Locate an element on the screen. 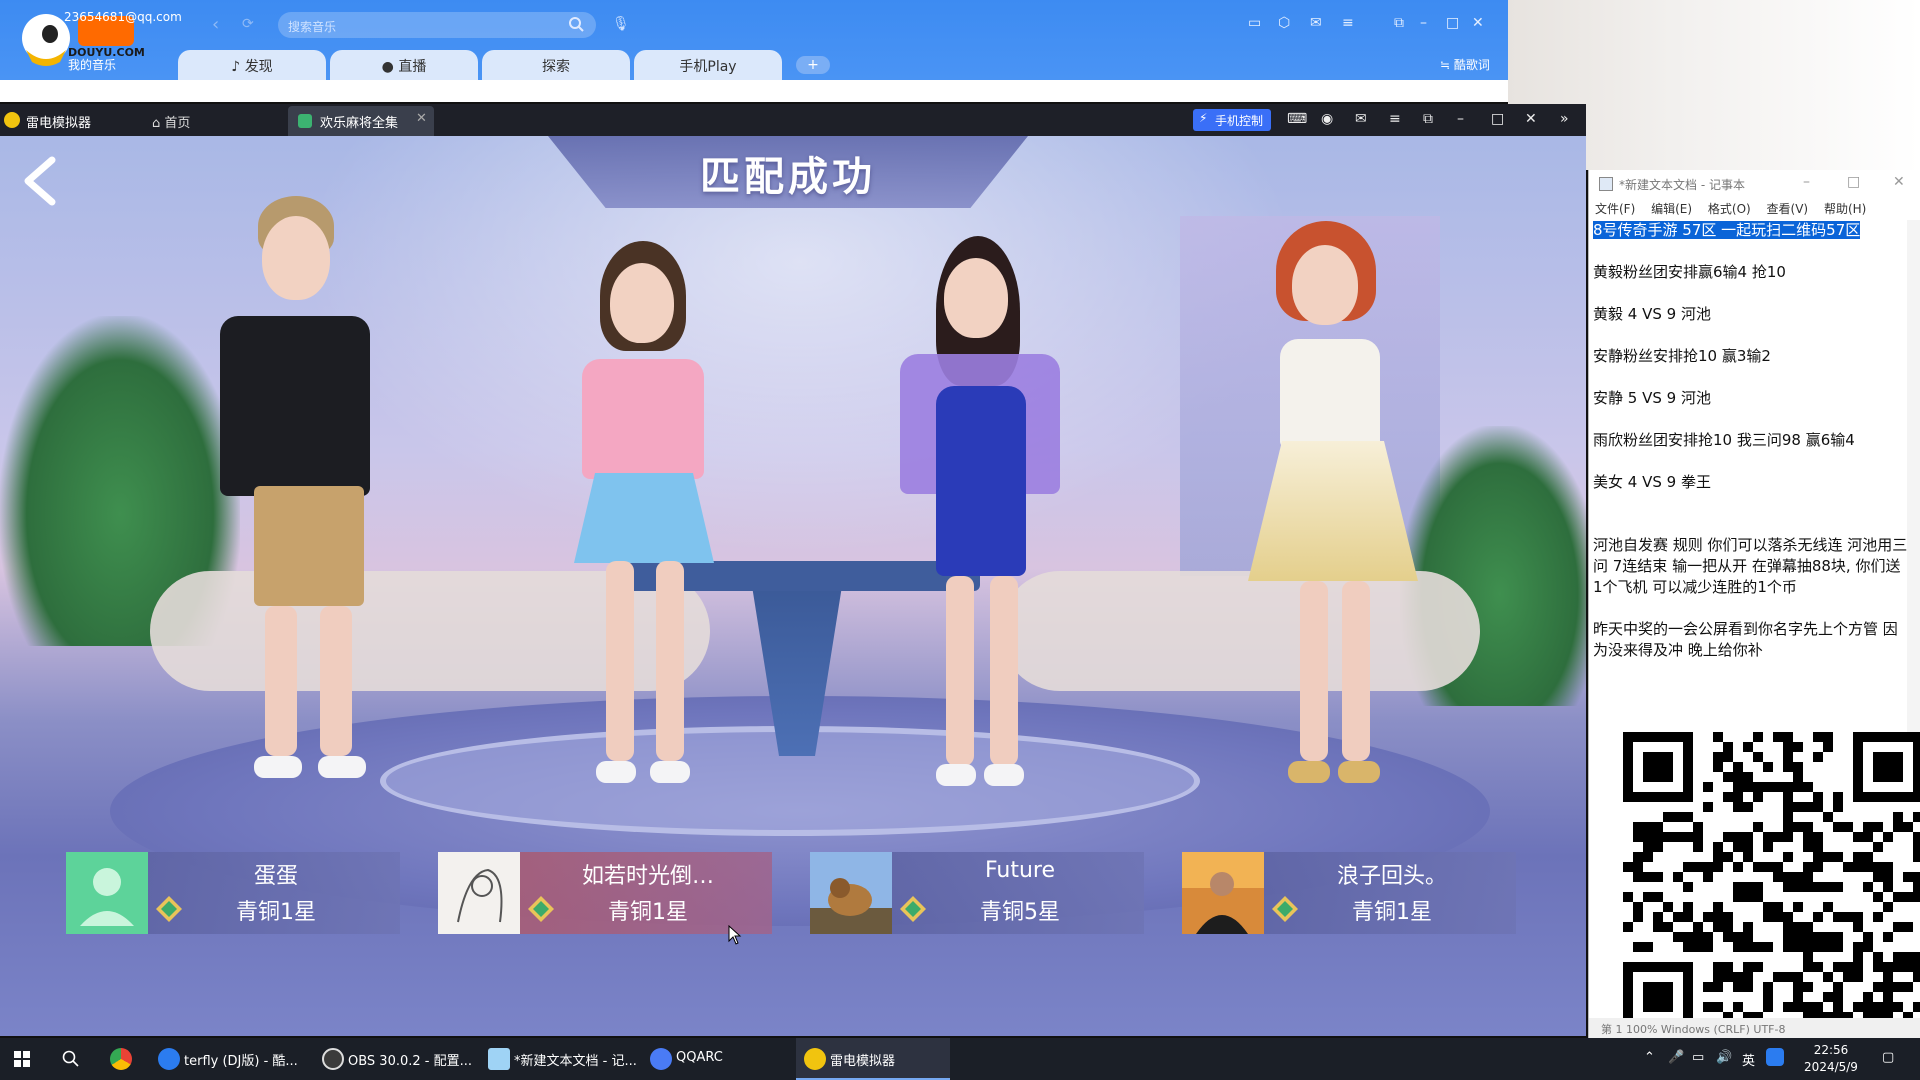 This screenshot has height=1080, width=1920. player-card-1: 蛋蛋 青铜1星 is located at coordinates (233, 893).